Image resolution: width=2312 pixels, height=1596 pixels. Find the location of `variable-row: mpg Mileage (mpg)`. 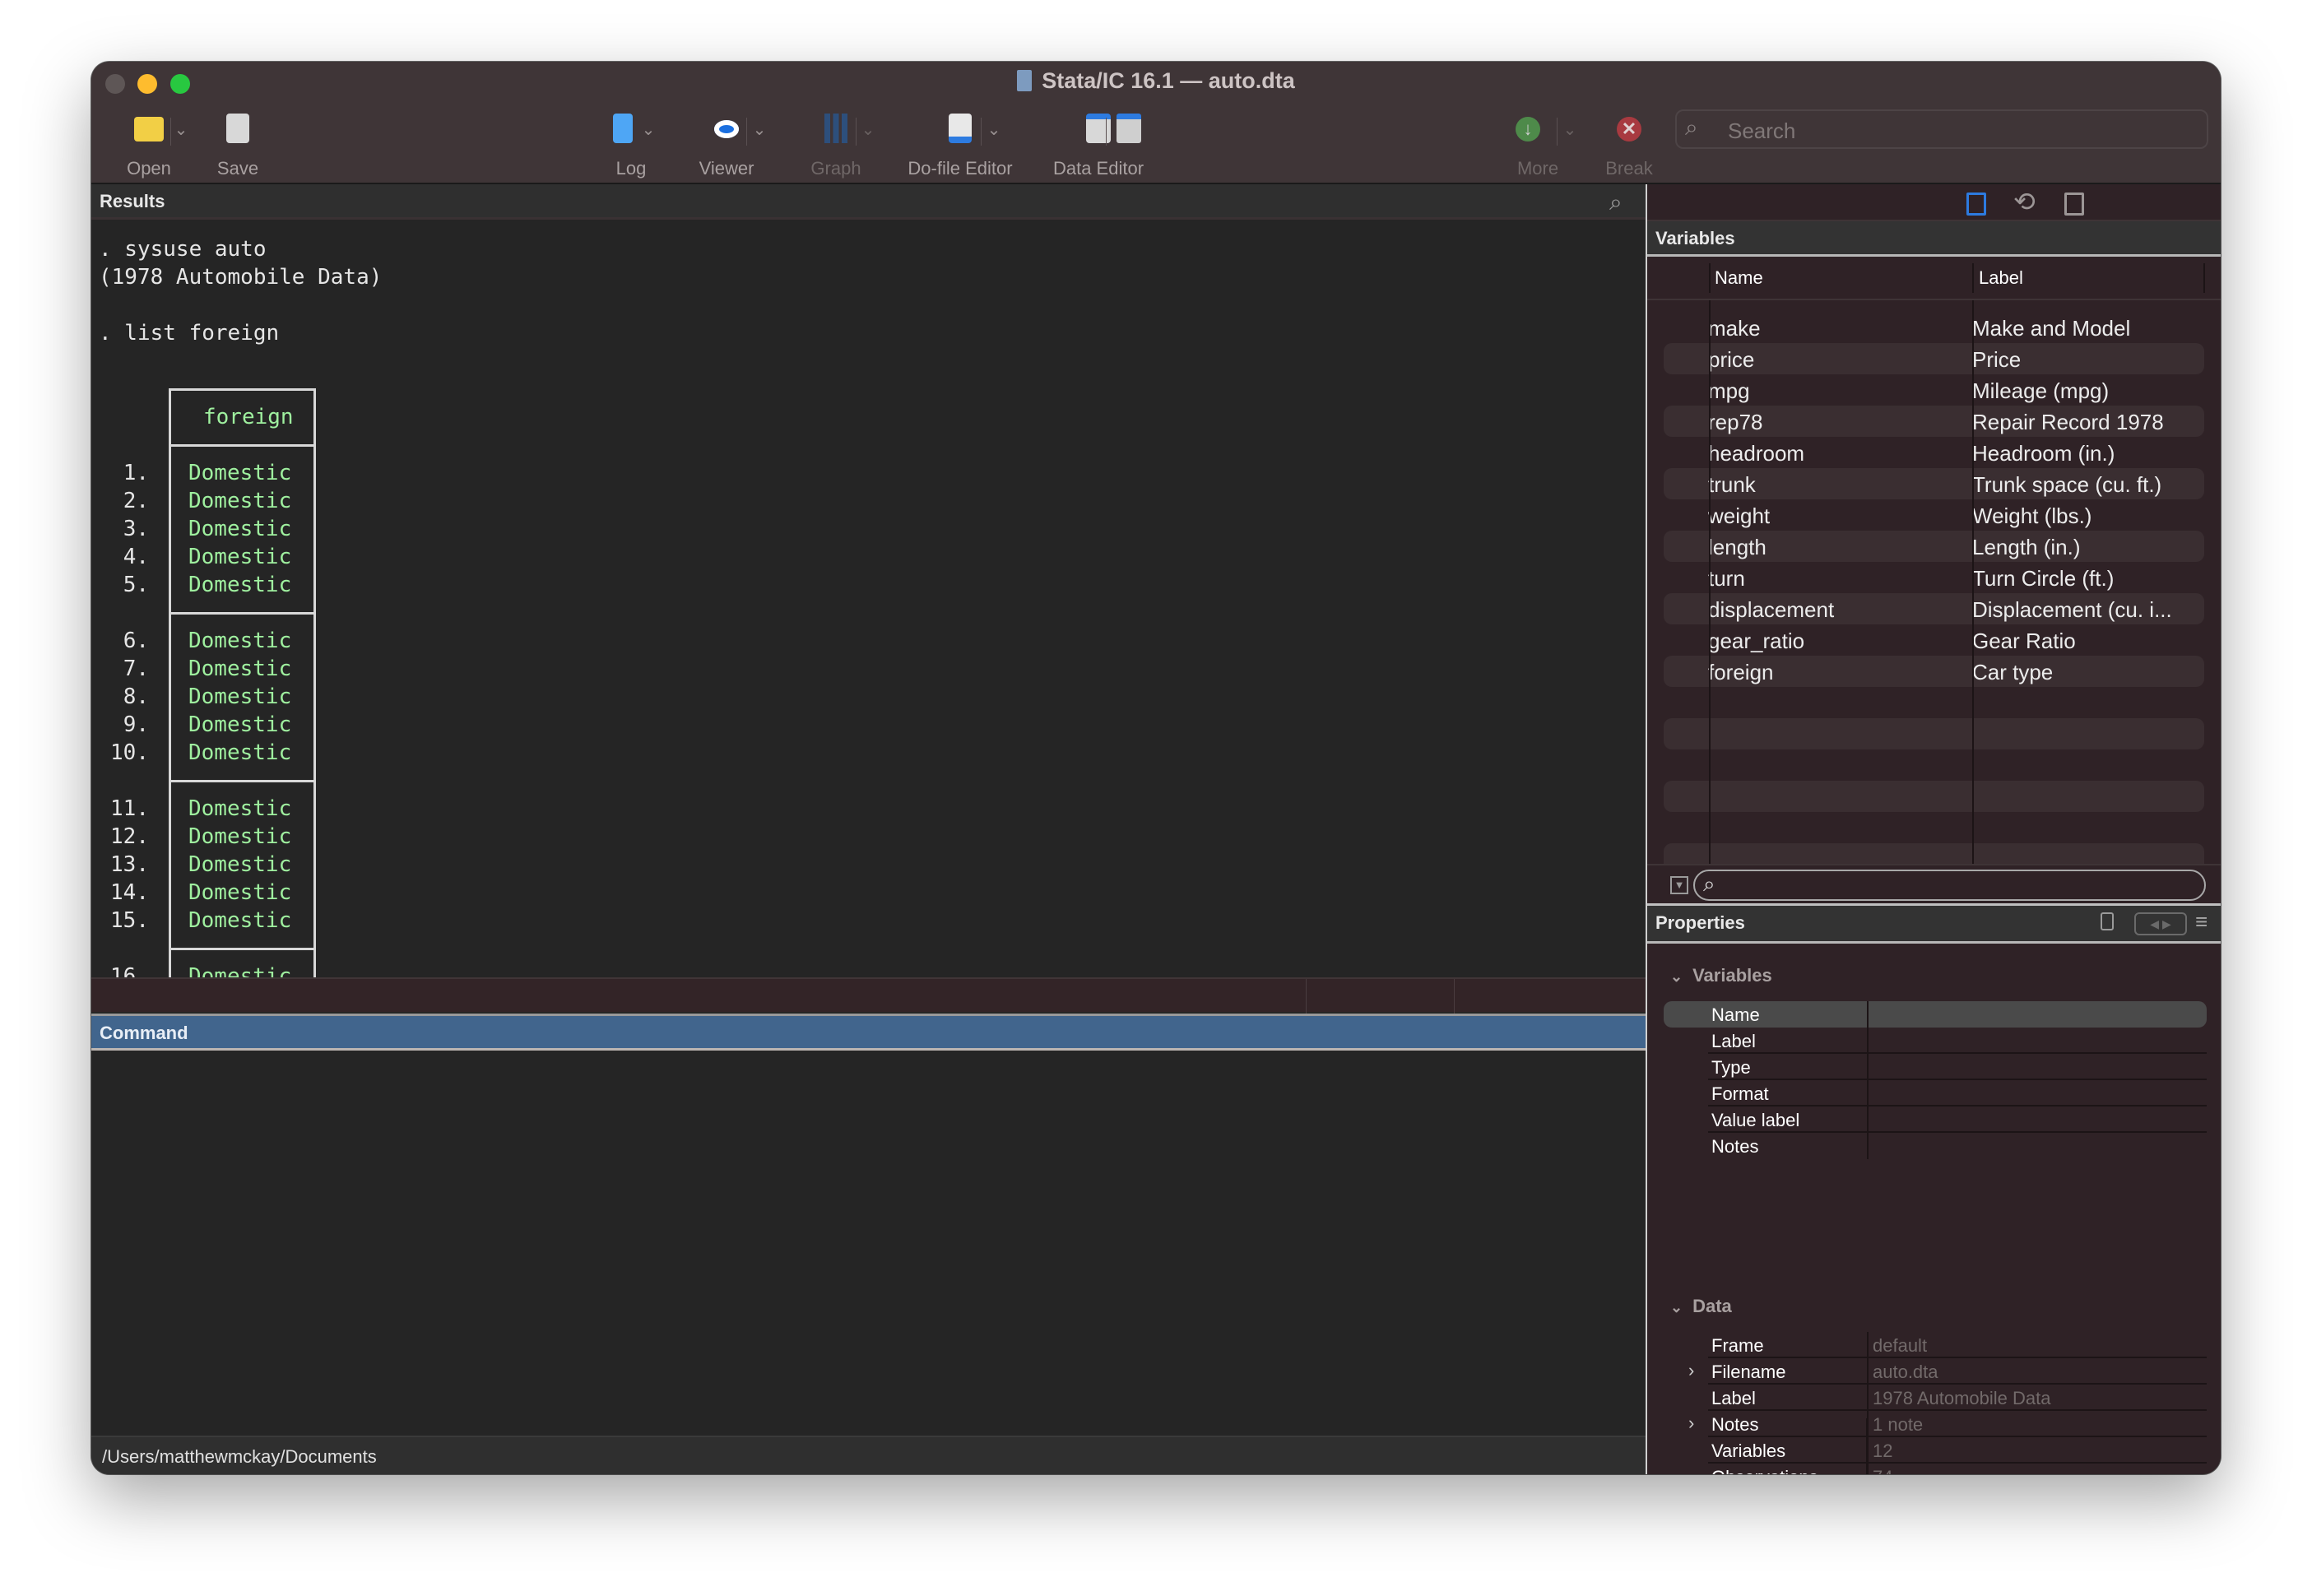

variable-row: mpg Mileage (mpg) is located at coordinates (1934, 390).